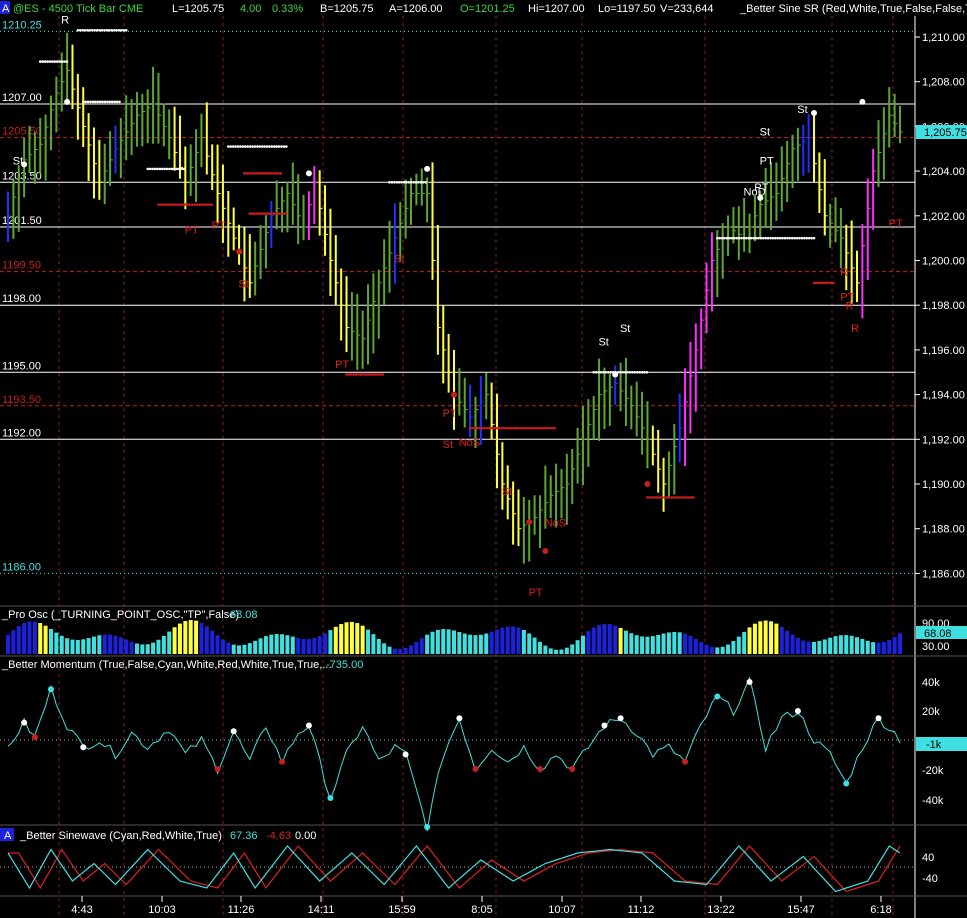 The image size is (967, 918). What do you see at coordinates (402, 910) in the screenshot?
I see `time-axis-label: 15:59` at bounding box center [402, 910].